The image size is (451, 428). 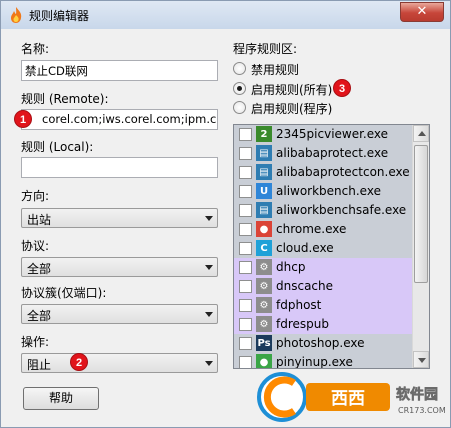 What do you see at coordinates (332, 153) in the screenshot?
I see `program-name: alibabaprotect.exe` at bounding box center [332, 153].